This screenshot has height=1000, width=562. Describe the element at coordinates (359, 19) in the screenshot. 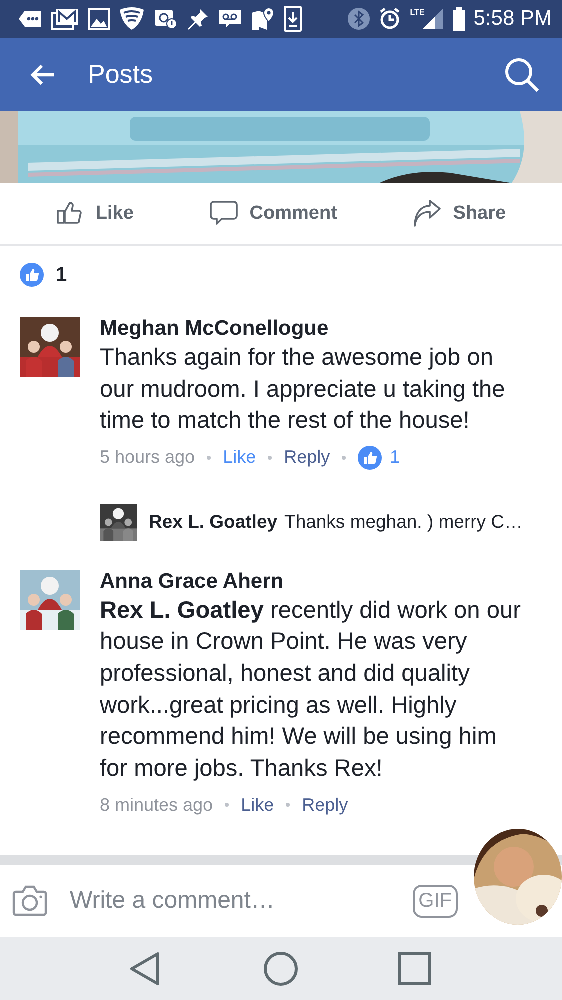

I see `bluetooth-icon` at that location.